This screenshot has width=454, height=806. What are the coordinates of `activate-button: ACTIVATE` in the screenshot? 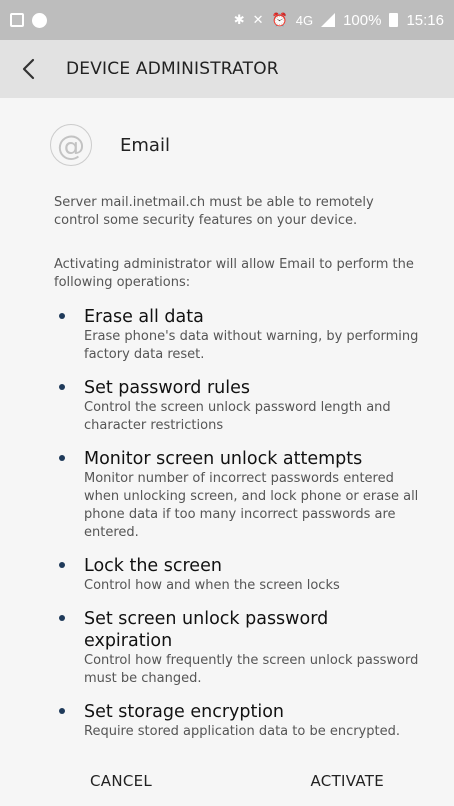 It's located at (348, 781).